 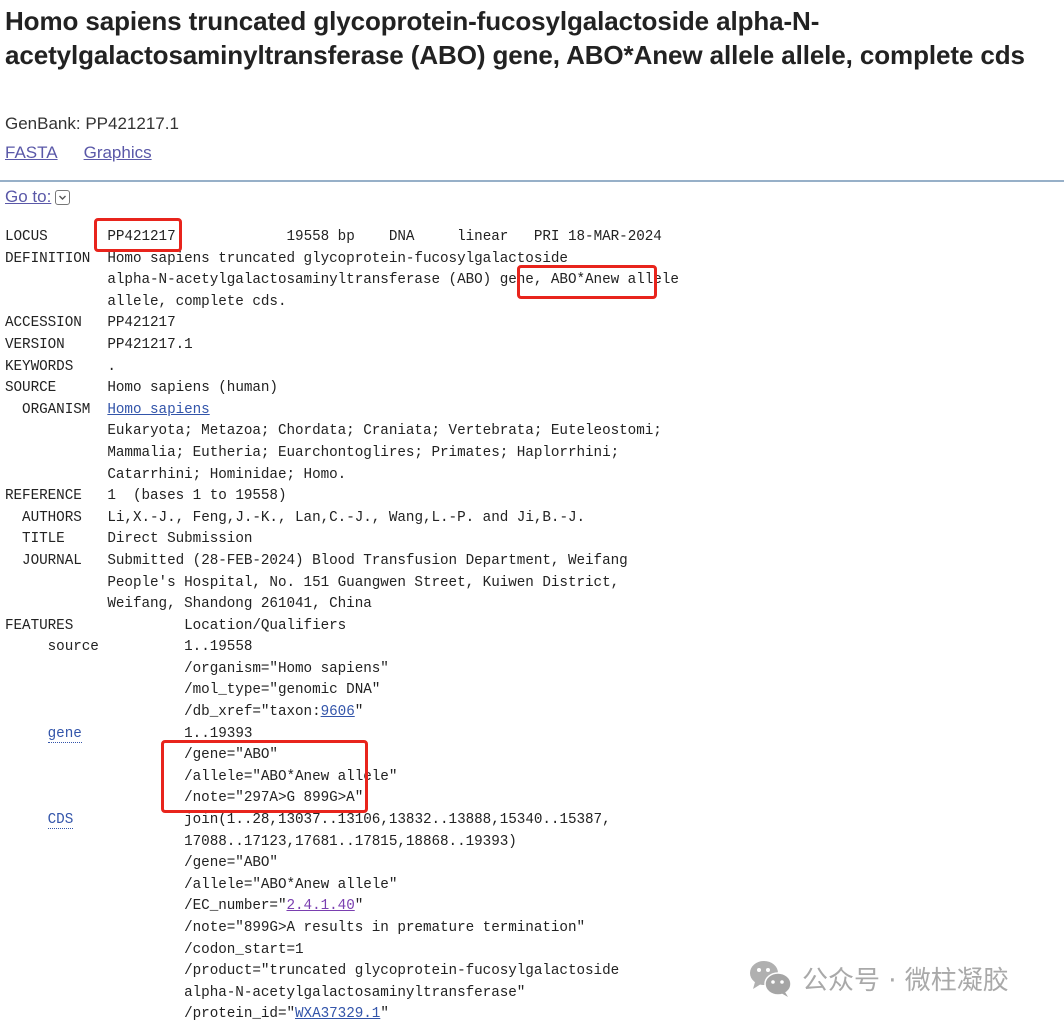 I want to click on features-header: Location/Qualifiers, so click(x=265, y=625).